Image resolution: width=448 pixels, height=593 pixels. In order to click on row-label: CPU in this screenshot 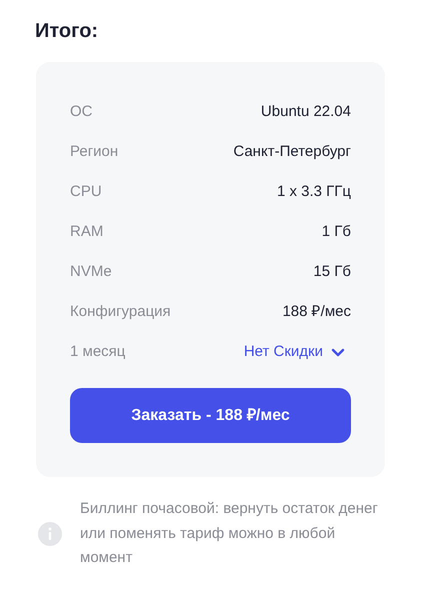, I will do `click(86, 192)`.